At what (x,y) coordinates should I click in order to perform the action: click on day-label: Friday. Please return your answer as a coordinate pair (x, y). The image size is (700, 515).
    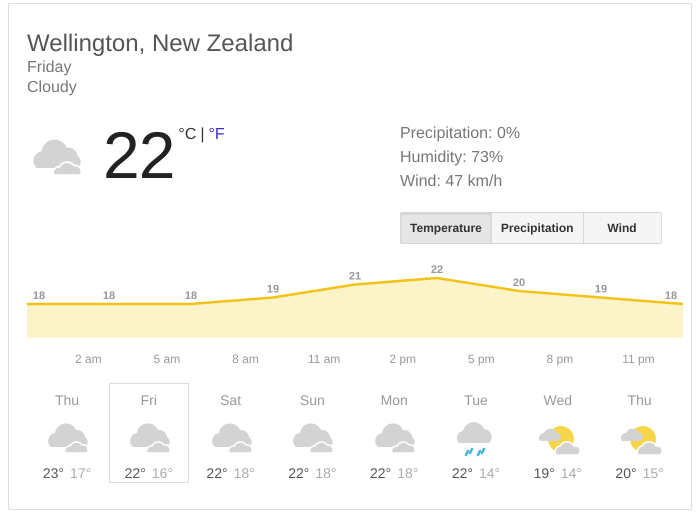
    Looking at the image, I should click on (49, 68).